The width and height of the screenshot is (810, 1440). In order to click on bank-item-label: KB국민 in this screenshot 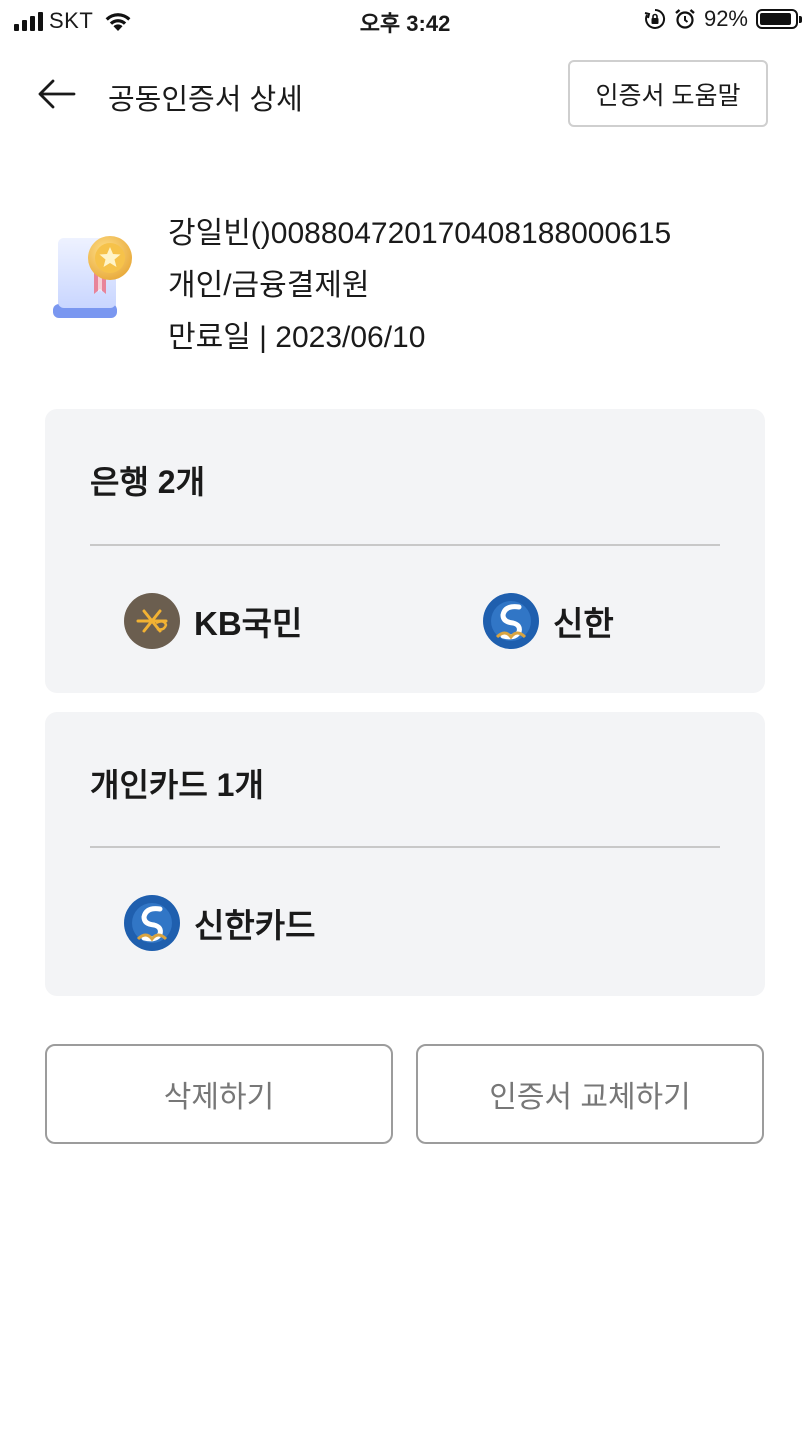, I will do `click(248, 623)`.